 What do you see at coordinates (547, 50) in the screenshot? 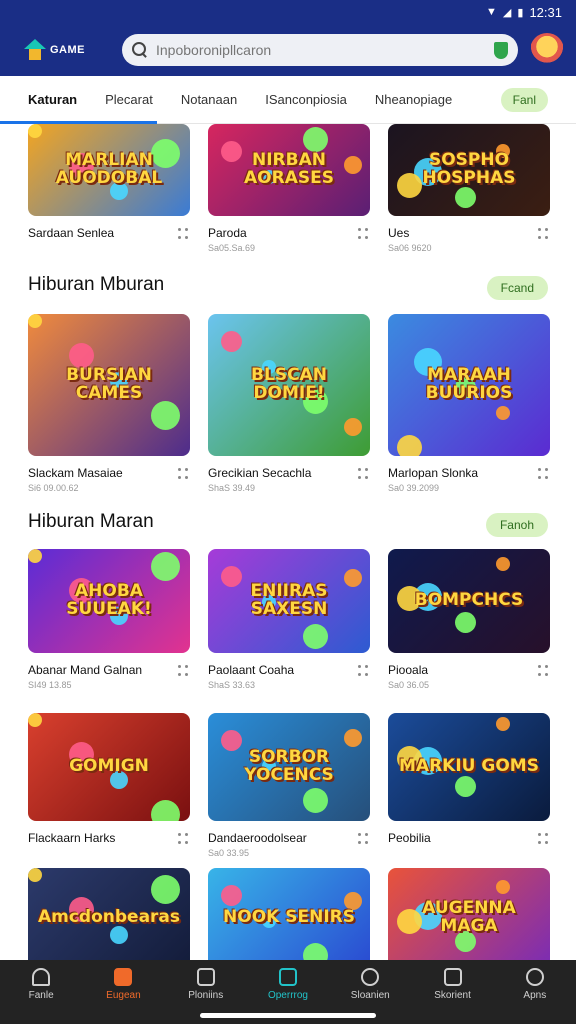
I see `avatar` at bounding box center [547, 50].